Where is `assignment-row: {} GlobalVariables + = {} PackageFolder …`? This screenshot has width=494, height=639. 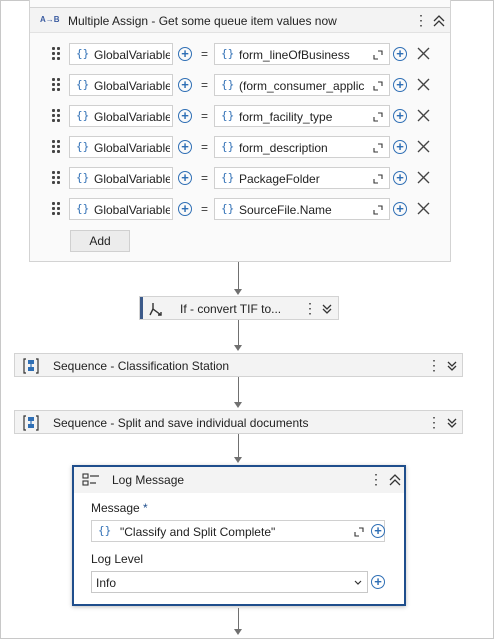
assignment-row: {} GlobalVariables + = {} PackageFolder … is located at coordinates (240, 178).